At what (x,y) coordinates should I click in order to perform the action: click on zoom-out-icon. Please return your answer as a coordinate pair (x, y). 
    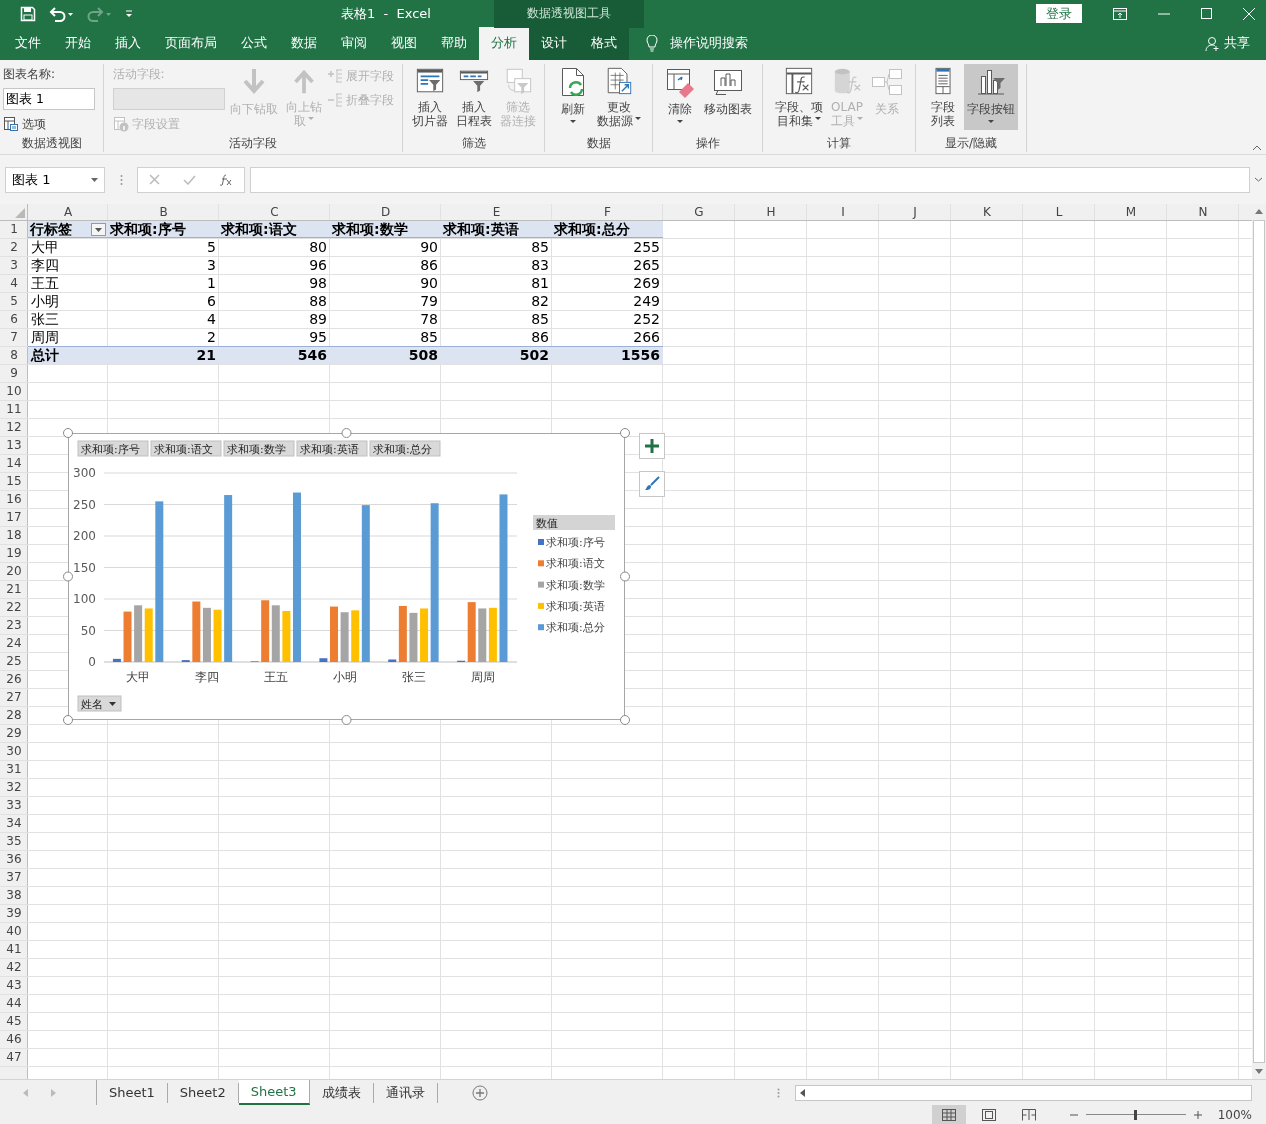
    Looking at the image, I should click on (1073, 1114).